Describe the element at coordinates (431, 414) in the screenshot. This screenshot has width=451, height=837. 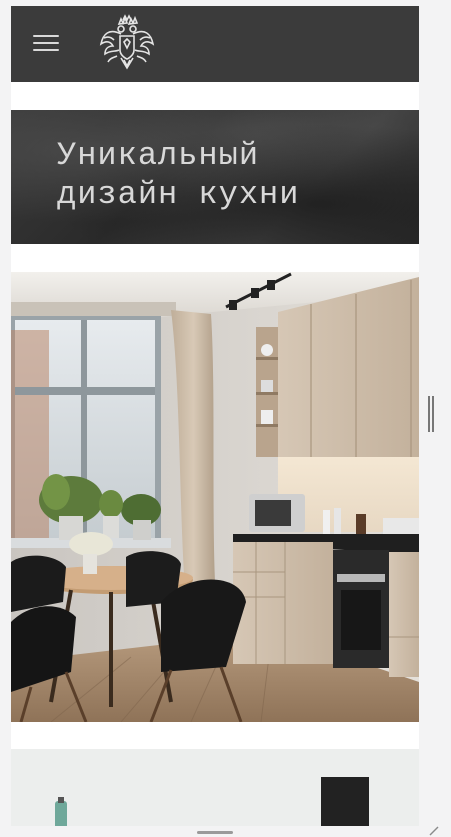
I see `side-drag-handle` at that location.